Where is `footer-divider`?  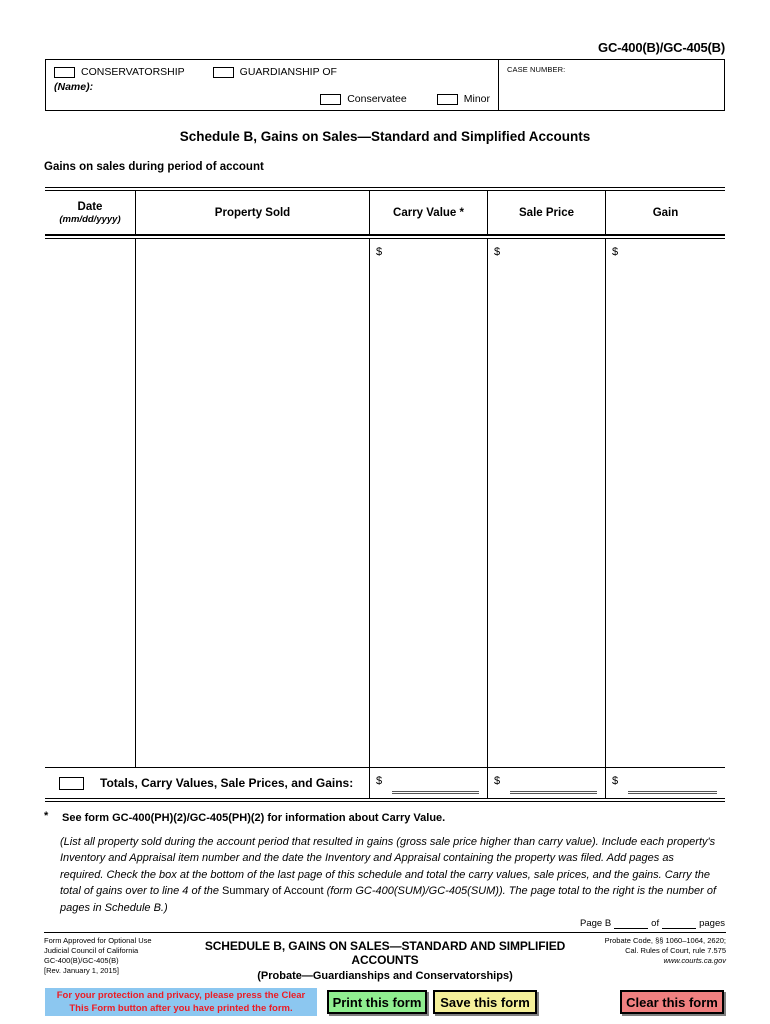 footer-divider is located at coordinates (385, 932).